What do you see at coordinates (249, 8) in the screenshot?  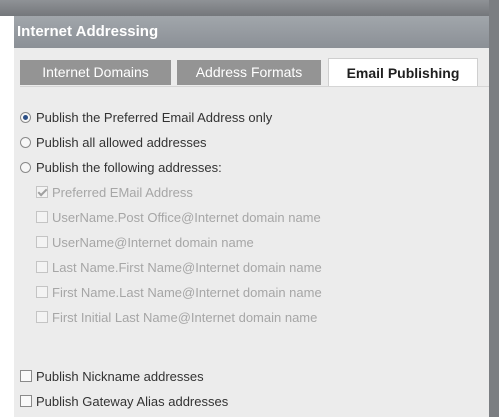 I see `window-frame-top` at bounding box center [249, 8].